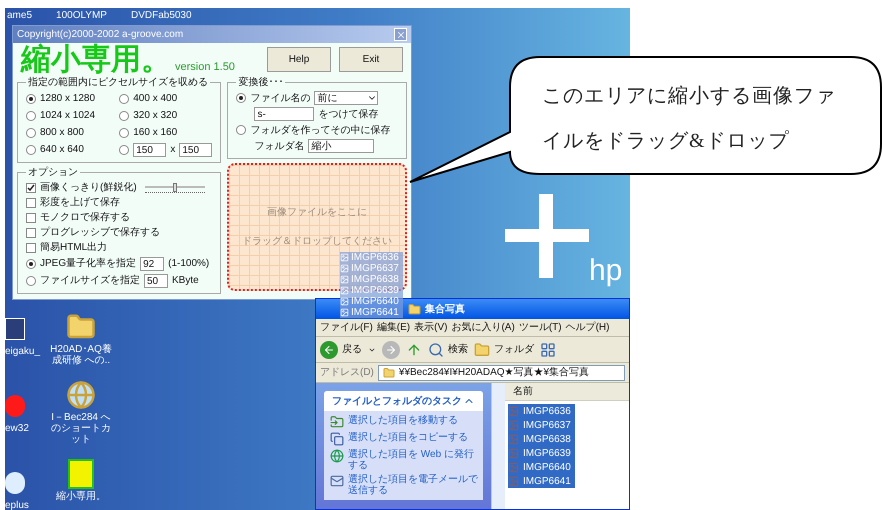 The height and width of the screenshot is (510, 882). What do you see at coordinates (588, 327) in the screenshot?
I see `menu-item: ヘルプ(H)` at bounding box center [588, 327].